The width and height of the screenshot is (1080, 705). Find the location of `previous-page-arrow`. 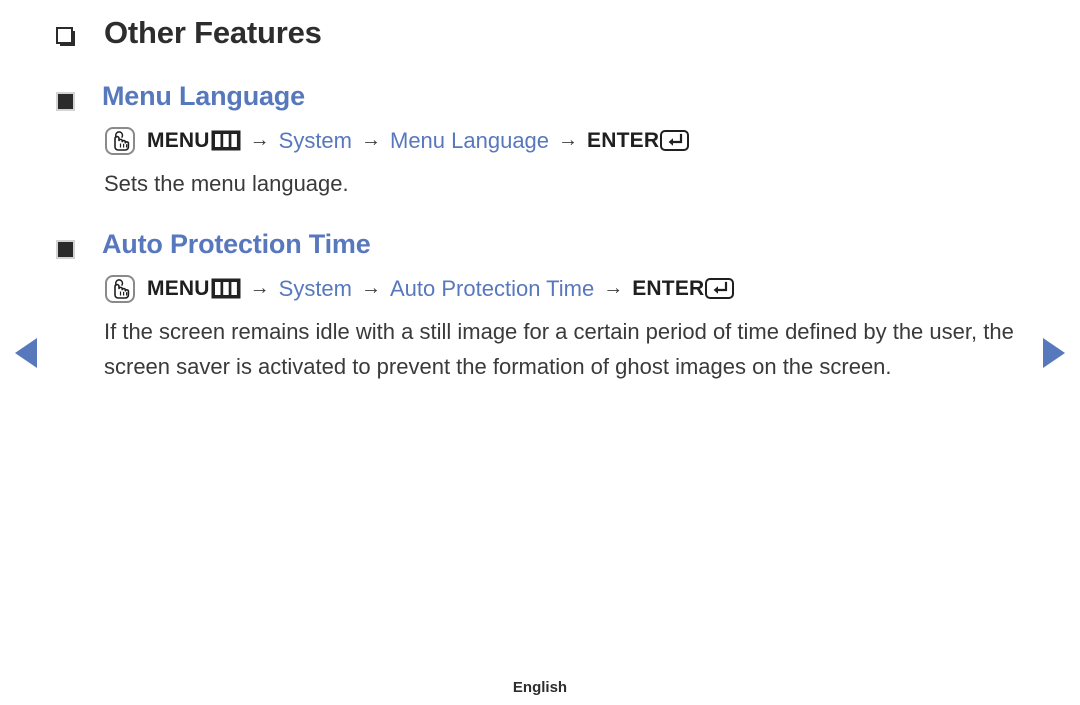

previous-page-arrow is located at coordinates (26, 353).